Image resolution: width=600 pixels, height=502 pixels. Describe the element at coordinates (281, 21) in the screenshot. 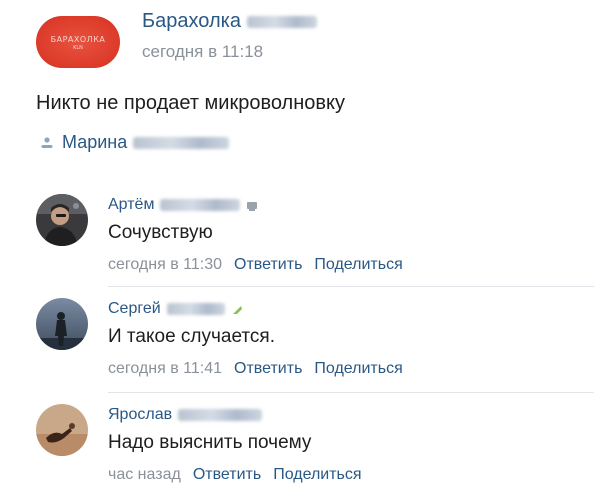

I see `redacted-group-suffix` at that location.